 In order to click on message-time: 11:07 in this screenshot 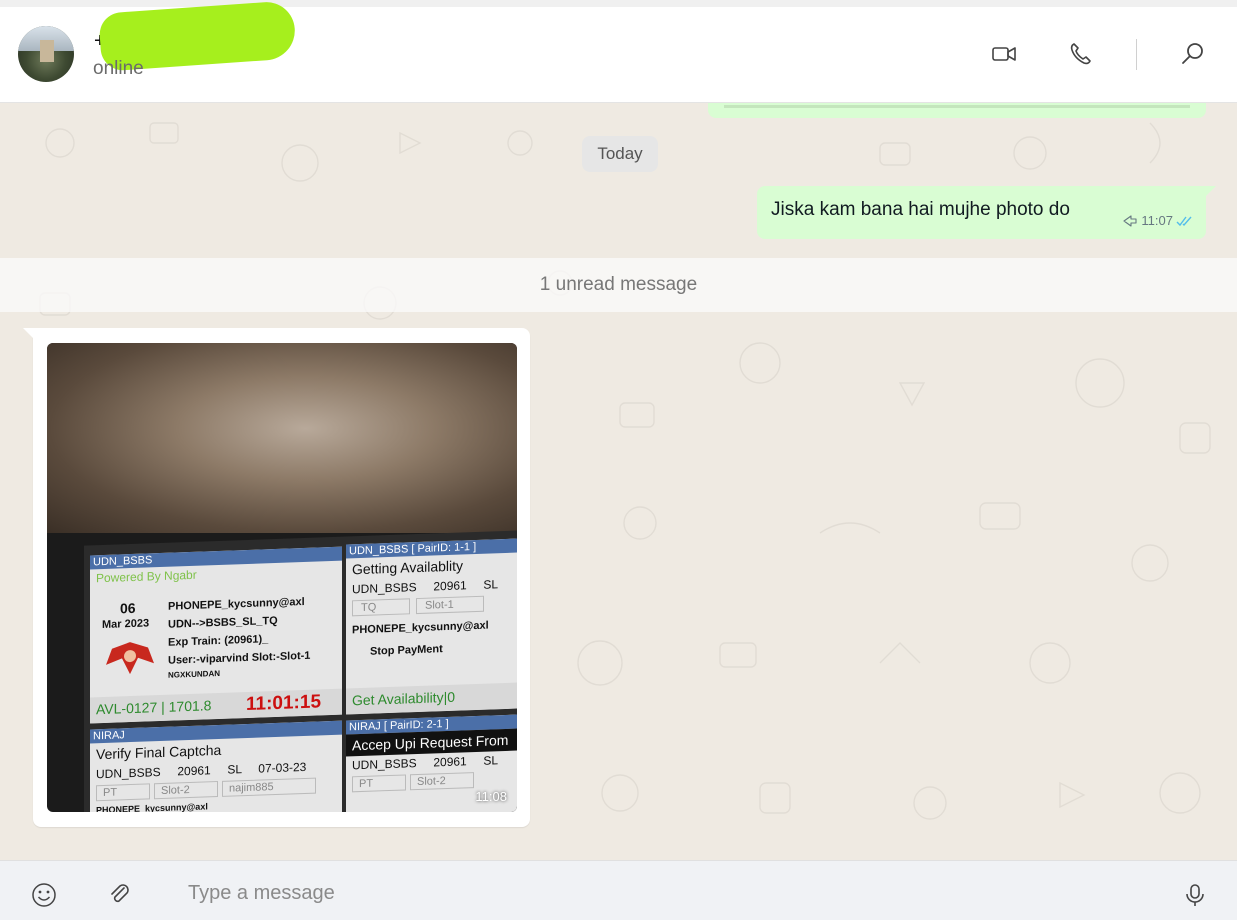, I will do `click(1157, 220)`.